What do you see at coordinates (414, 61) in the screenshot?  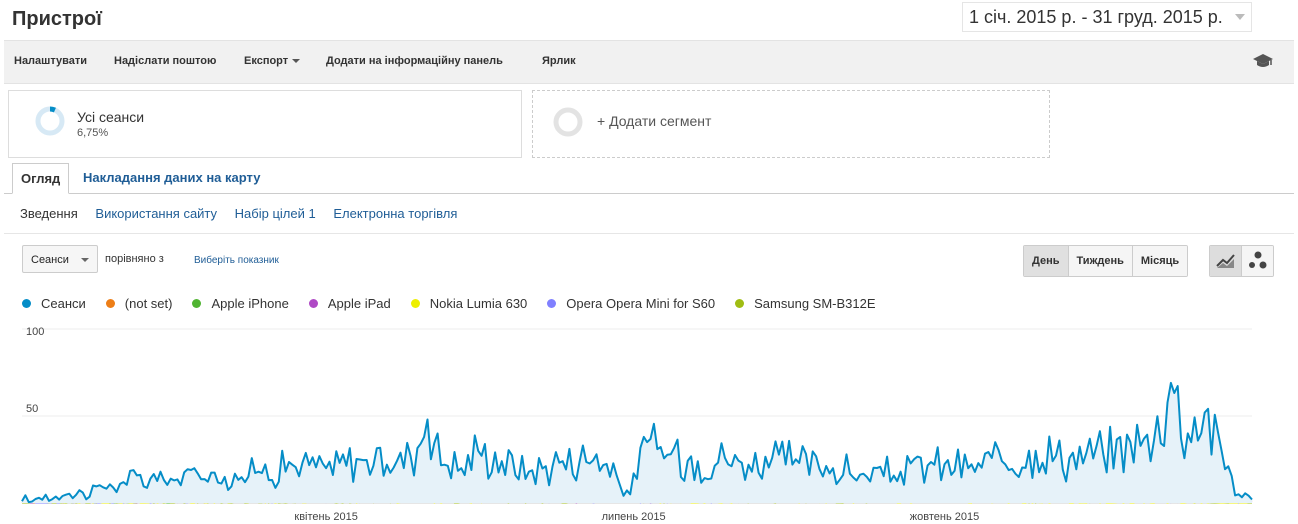 I see `add-to-dashboard-button: Додати на інформаційну панель` at bounding box center [414, 61].